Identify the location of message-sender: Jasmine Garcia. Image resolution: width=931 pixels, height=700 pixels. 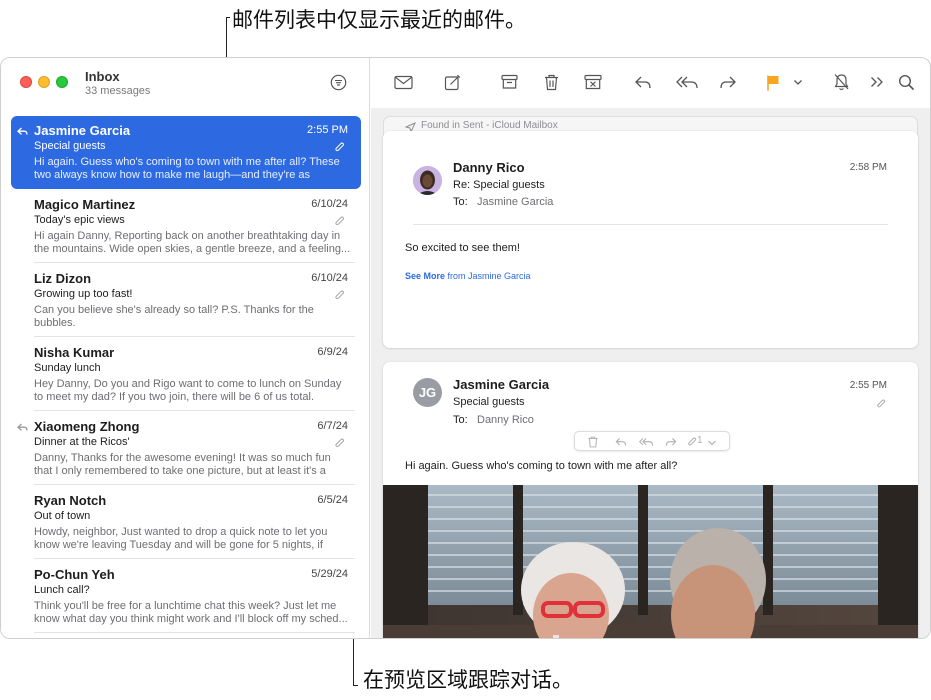
(82, 130).